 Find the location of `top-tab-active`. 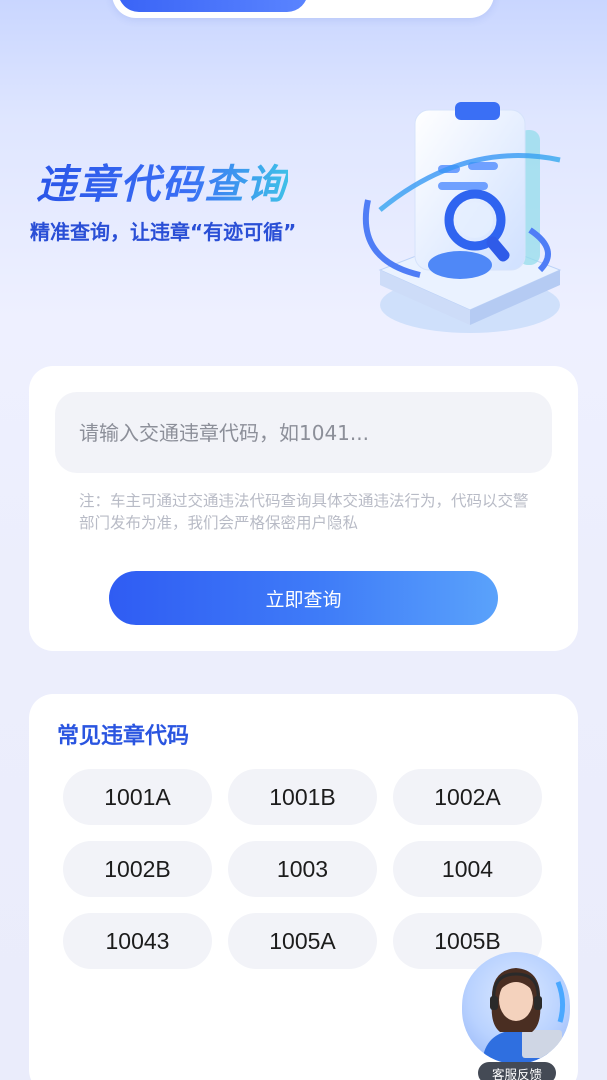

top-tab-active is located at coordinates (213, 6).